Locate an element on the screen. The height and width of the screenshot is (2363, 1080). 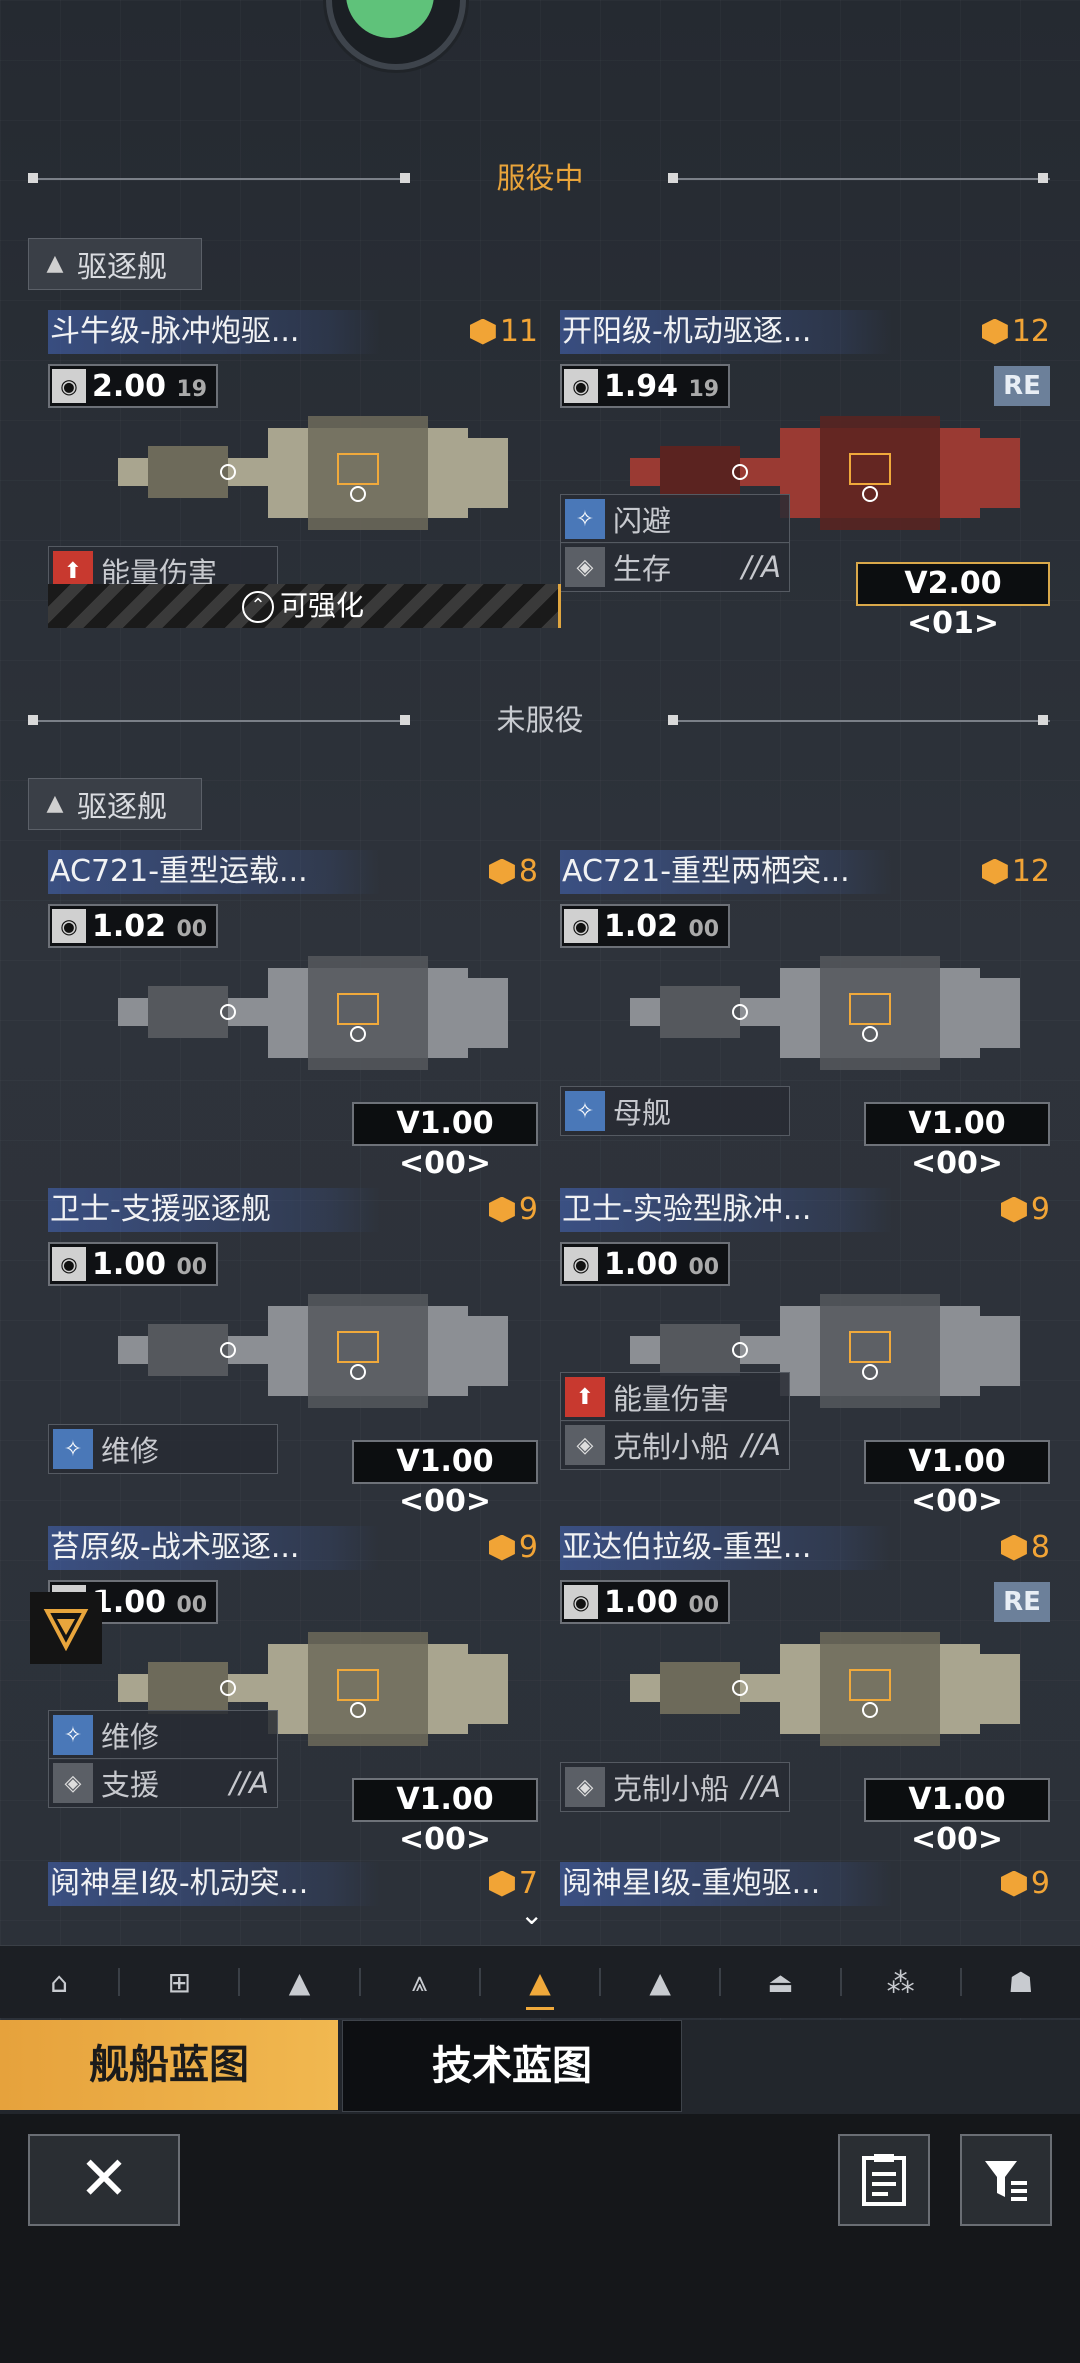
blueprint-tabs: 舰船蓝图 技术蓝图 is located at coordinates (540, 2067).